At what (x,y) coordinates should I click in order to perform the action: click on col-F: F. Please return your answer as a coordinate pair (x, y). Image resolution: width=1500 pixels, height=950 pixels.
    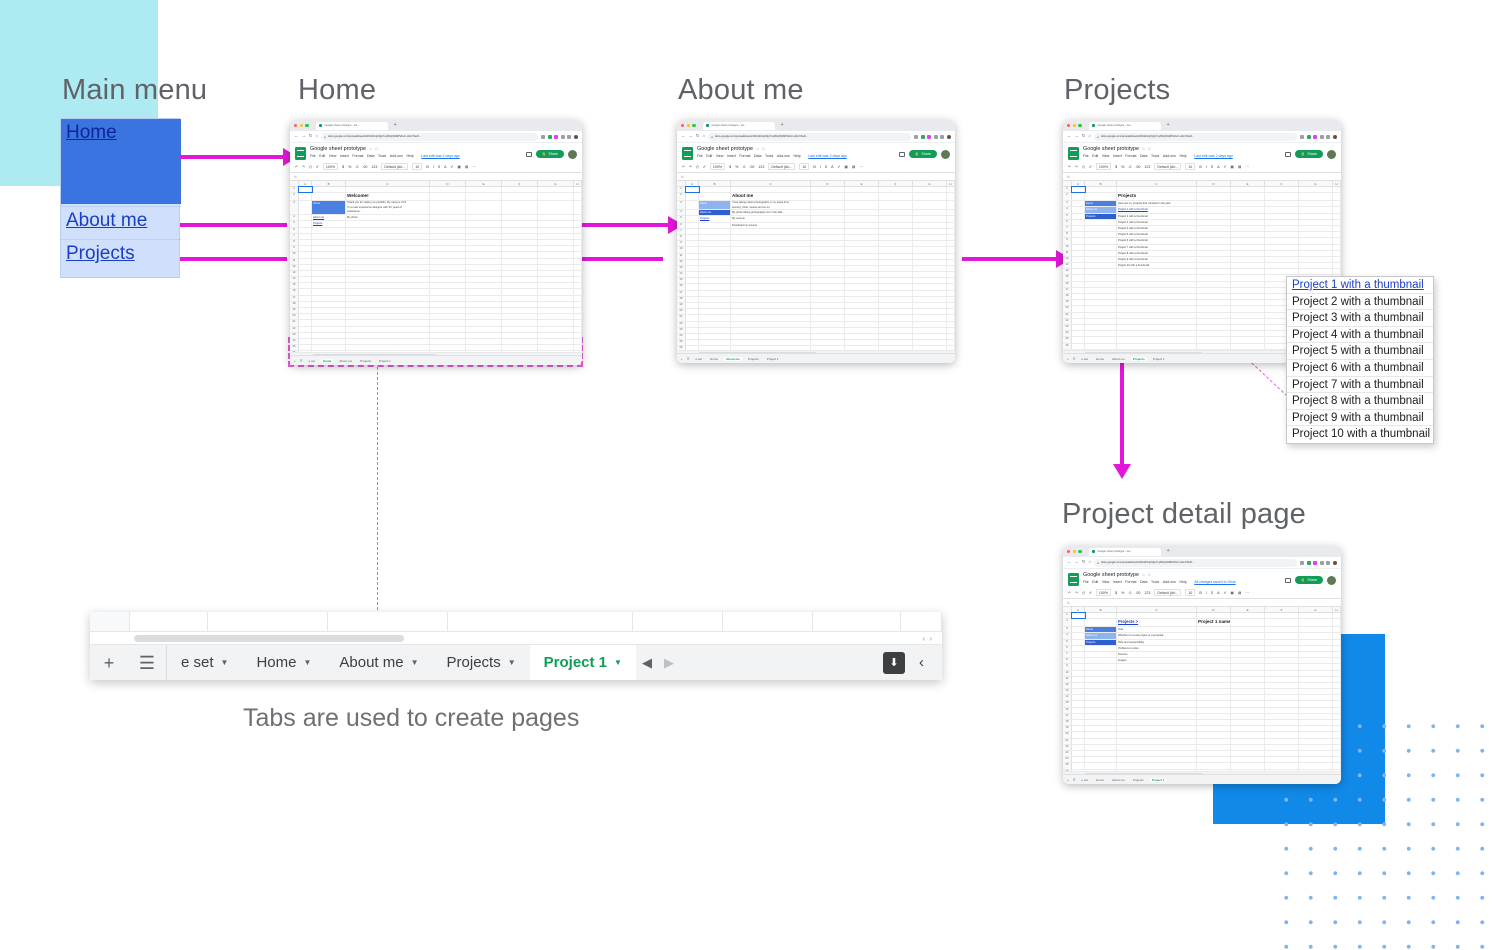
    Looking at the image, I should click on (1282, 183).